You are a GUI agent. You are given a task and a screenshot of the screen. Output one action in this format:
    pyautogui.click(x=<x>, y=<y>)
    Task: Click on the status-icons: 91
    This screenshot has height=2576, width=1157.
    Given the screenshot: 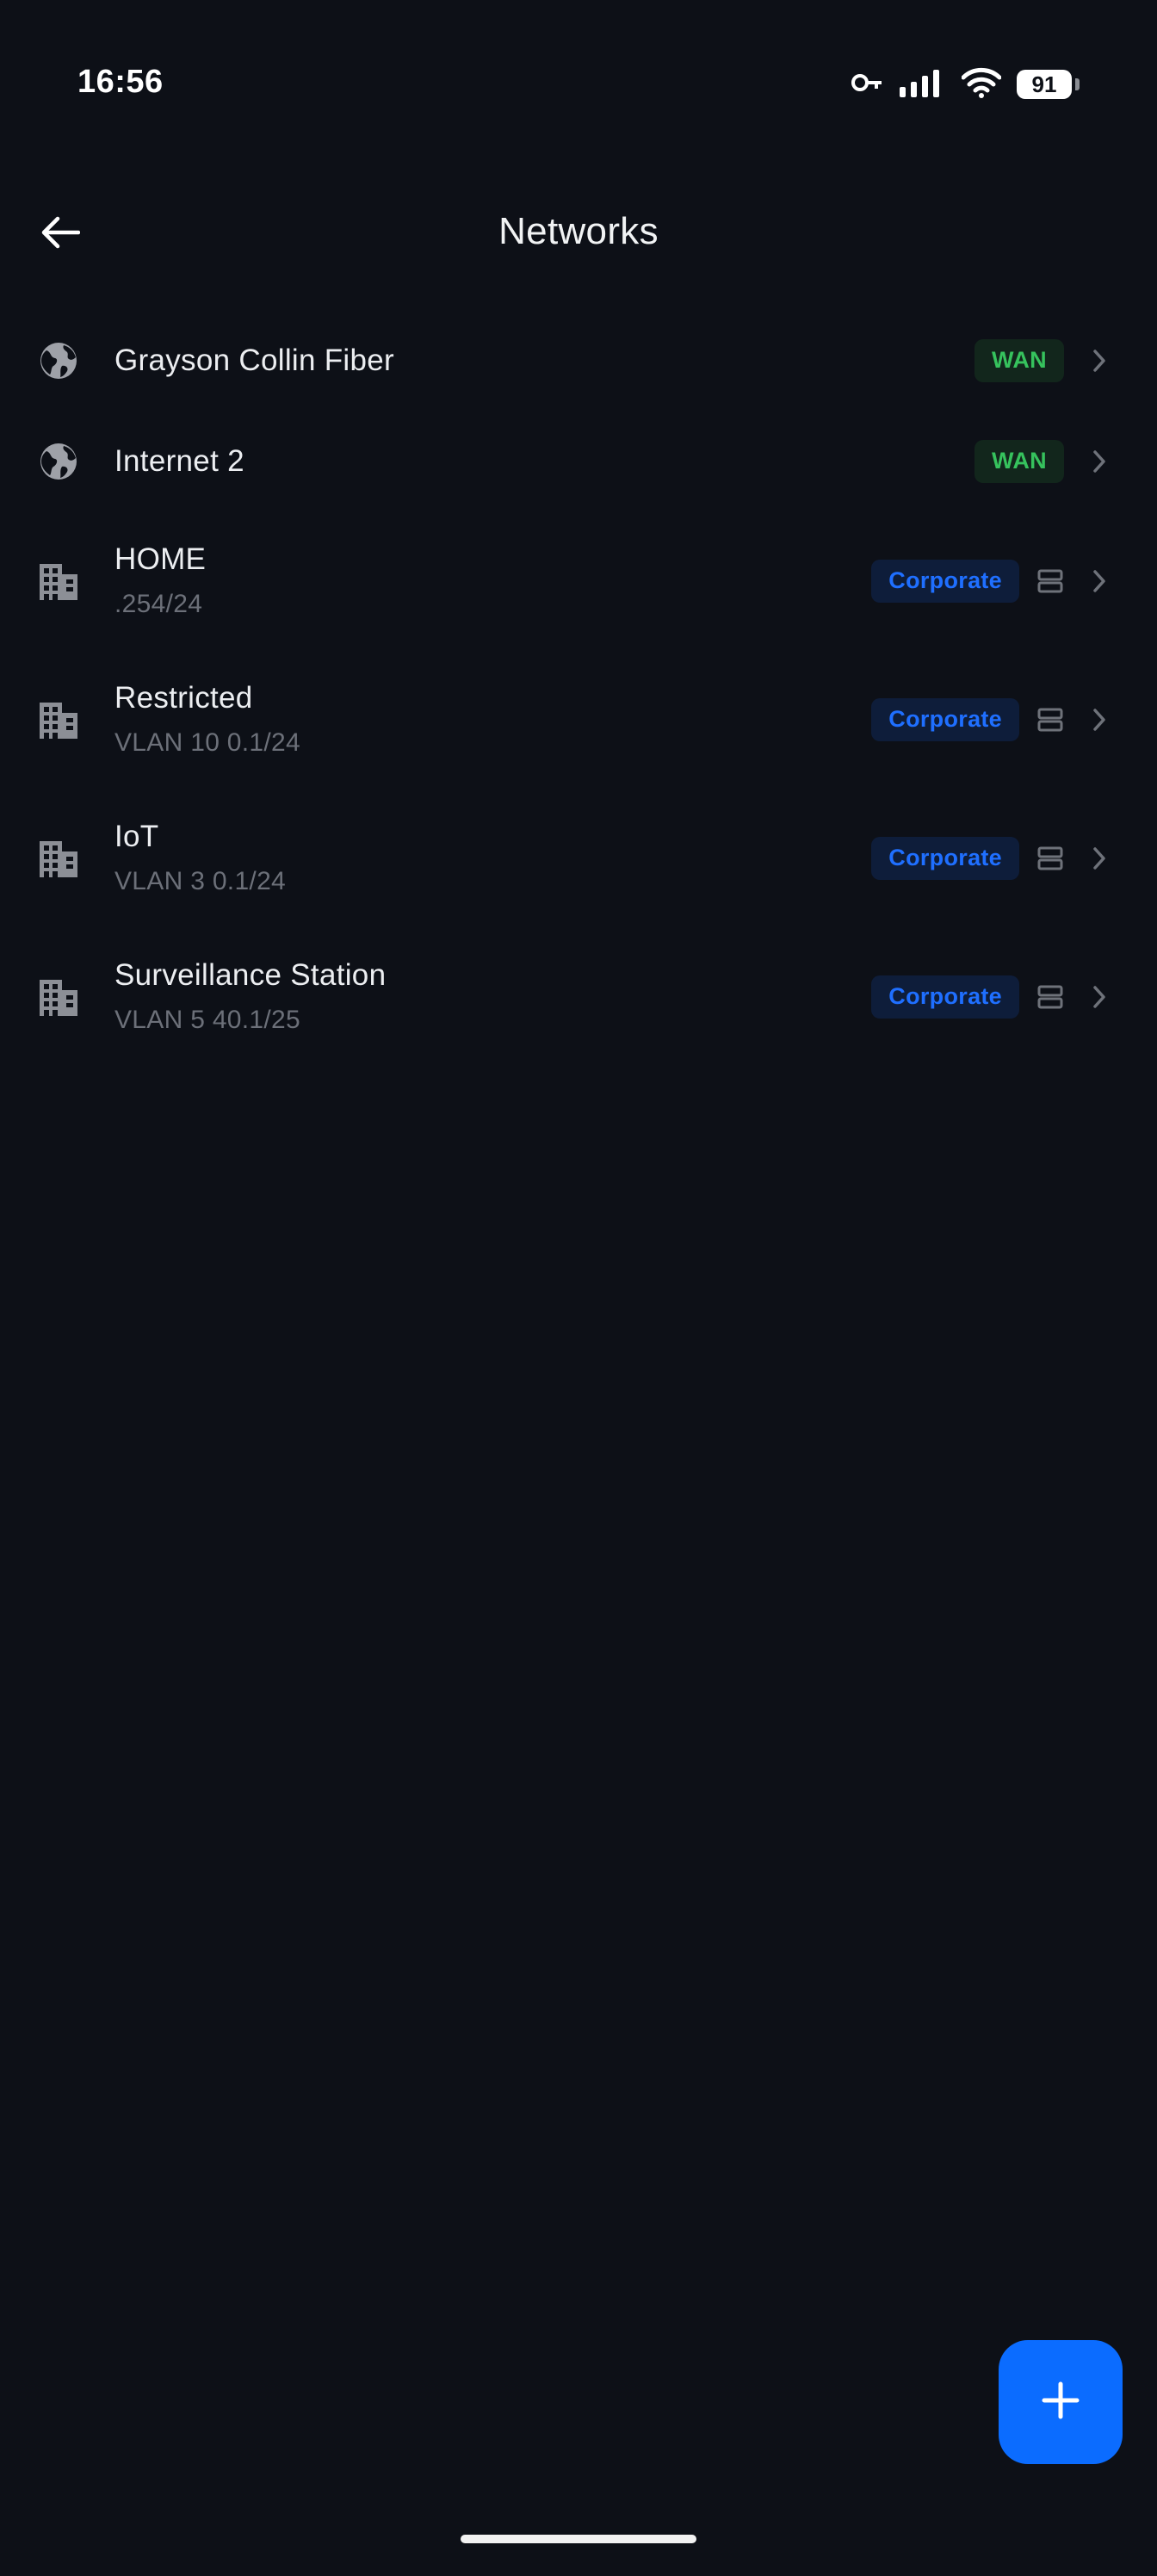 What is the action you would take?
    pyautogui.click(x=966, y=84)
    